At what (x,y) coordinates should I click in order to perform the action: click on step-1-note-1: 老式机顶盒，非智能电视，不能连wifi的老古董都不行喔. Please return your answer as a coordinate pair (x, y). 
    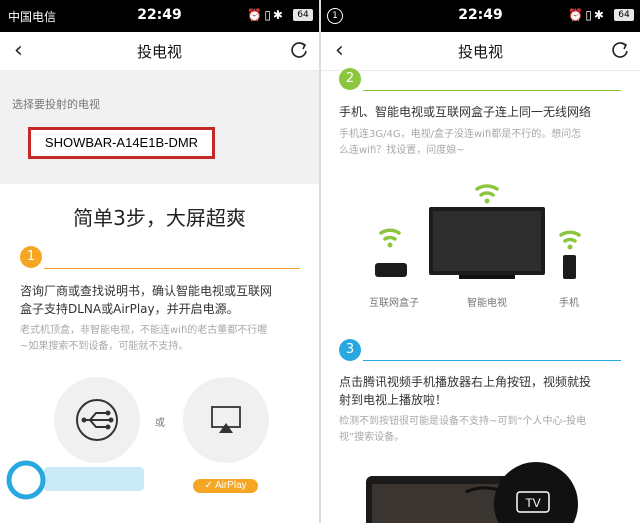
    Looking at the image, I should click on (144, 330).